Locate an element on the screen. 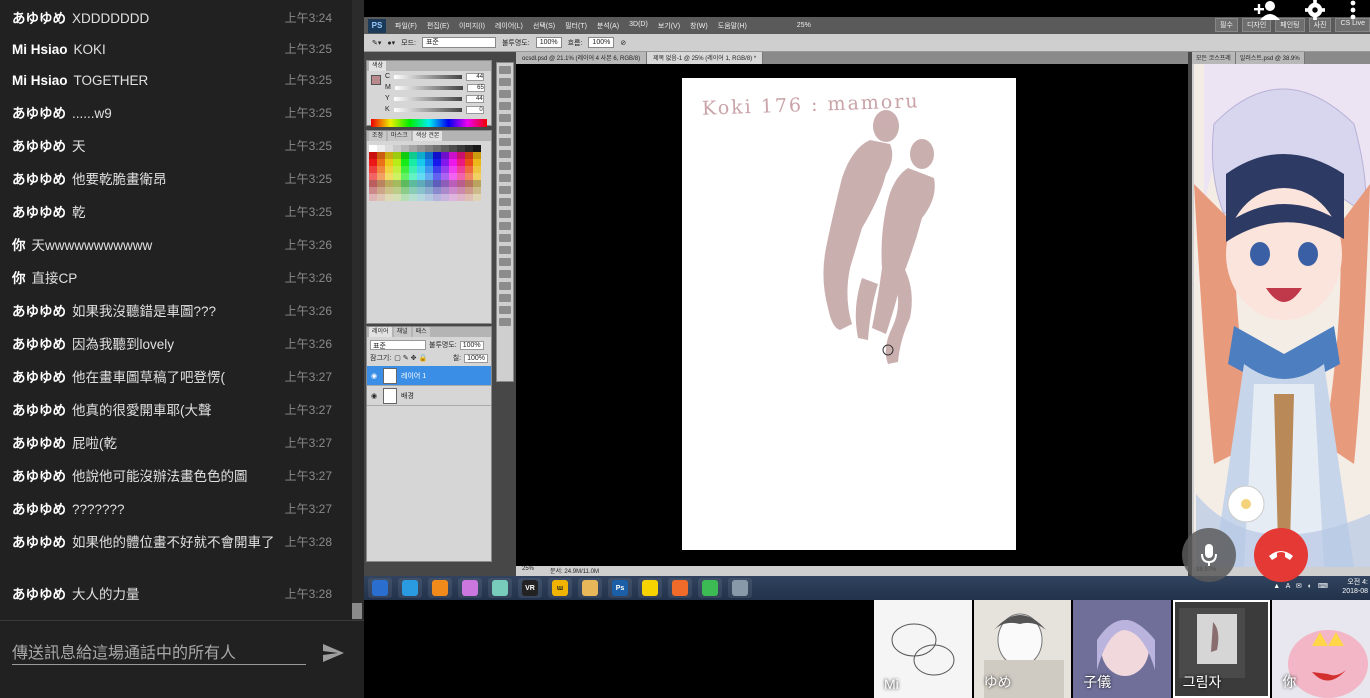  menu-item: 도움말(H) is located at coordinates (732, 26).